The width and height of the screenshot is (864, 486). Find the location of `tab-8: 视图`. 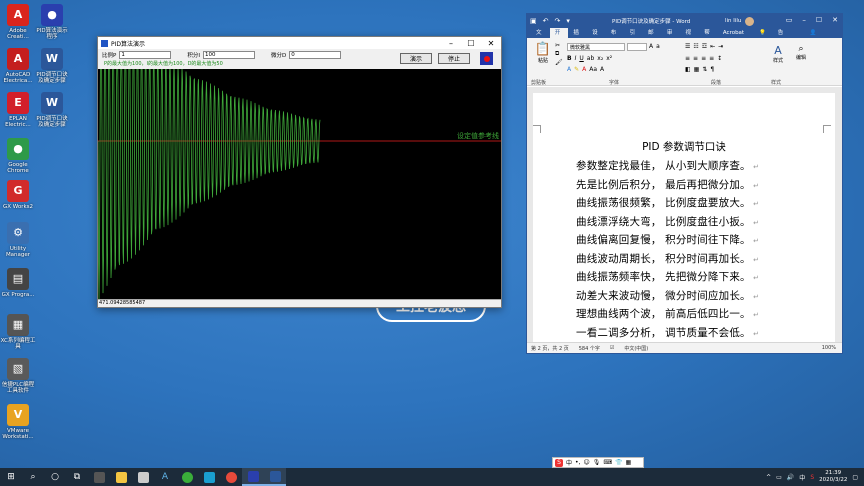

tab-8: 视图 is located at coordinates (690, 37).